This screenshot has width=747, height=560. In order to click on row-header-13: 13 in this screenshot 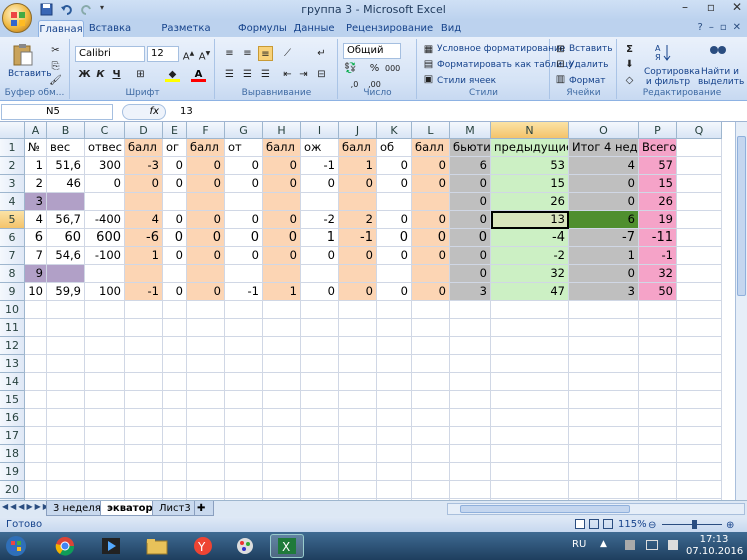, I will do `click(12, 364)`.